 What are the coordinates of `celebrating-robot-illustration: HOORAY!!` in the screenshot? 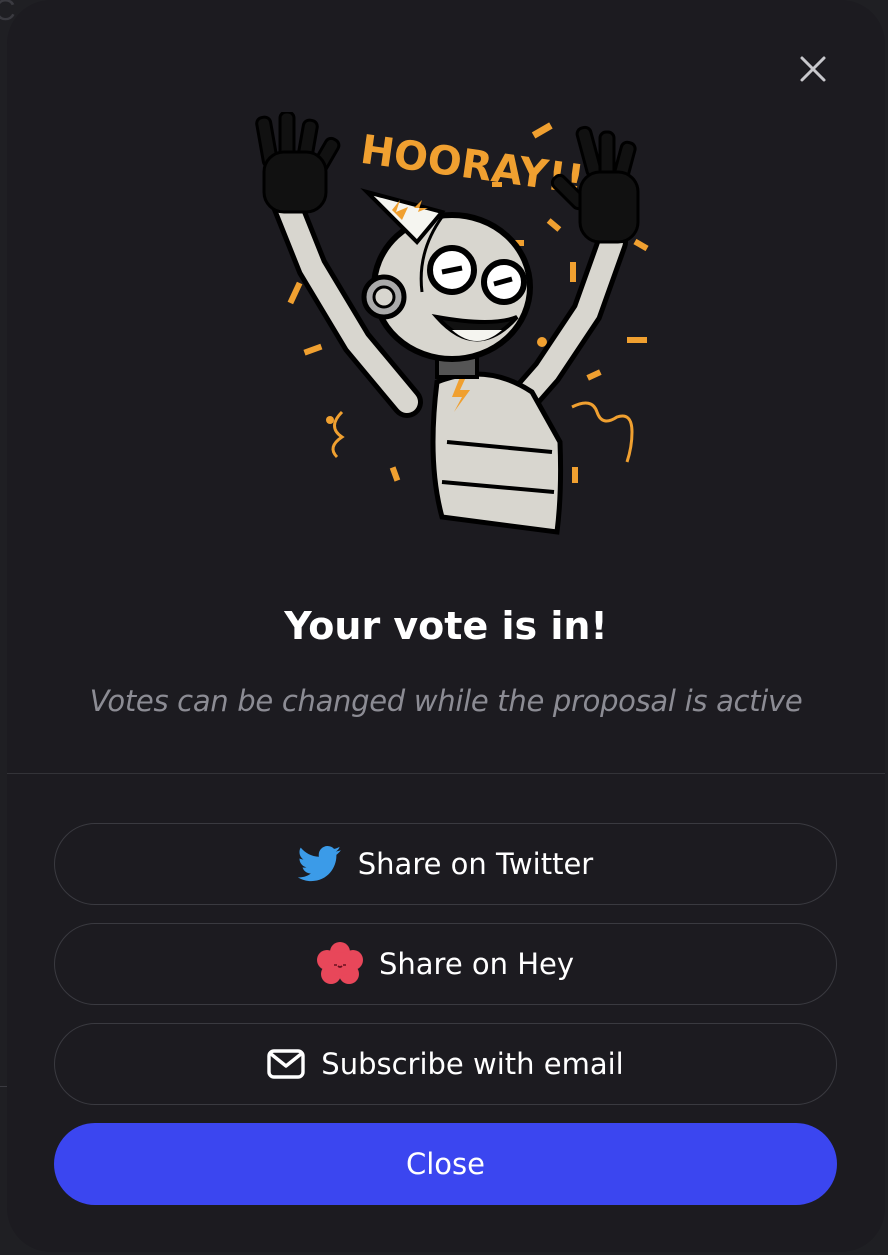 It's located at (452, 323).